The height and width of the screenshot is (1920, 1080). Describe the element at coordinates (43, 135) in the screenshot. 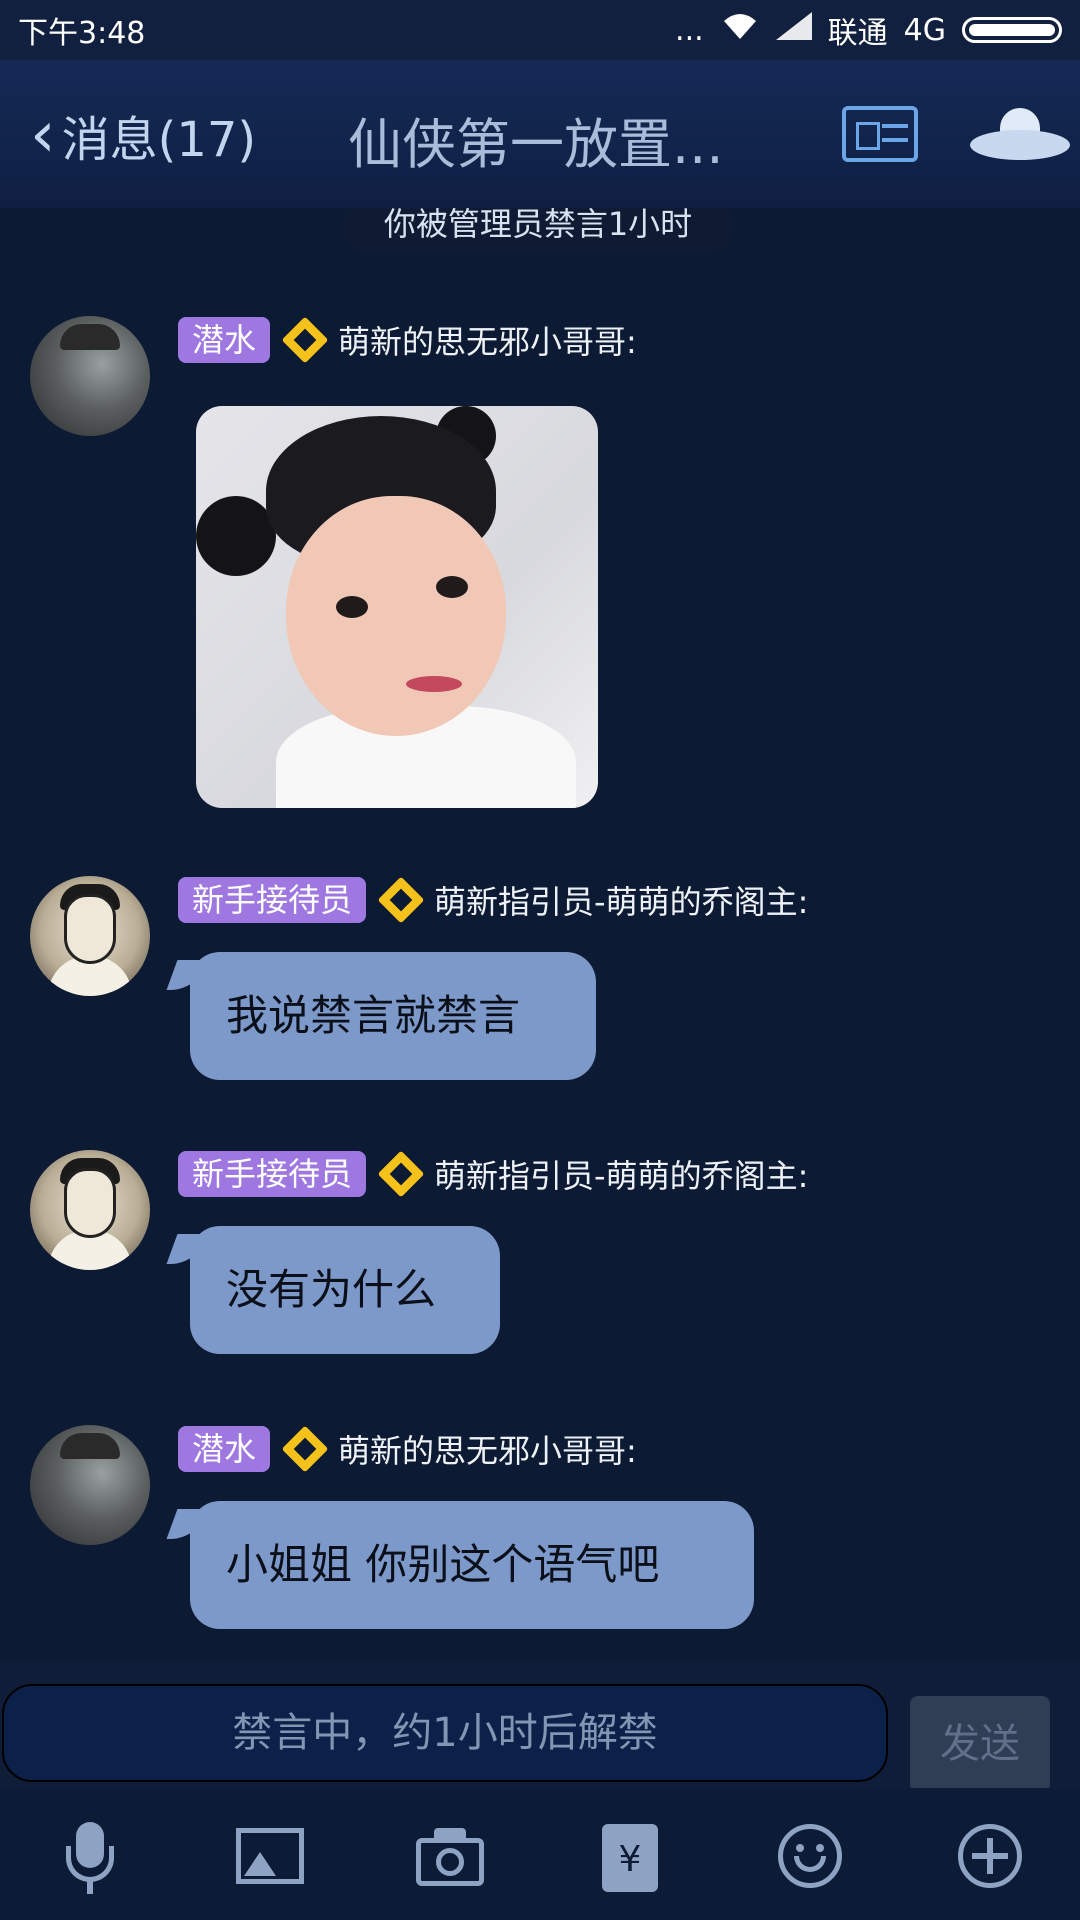

I see `chevron-left-icon: ‹` at that location.